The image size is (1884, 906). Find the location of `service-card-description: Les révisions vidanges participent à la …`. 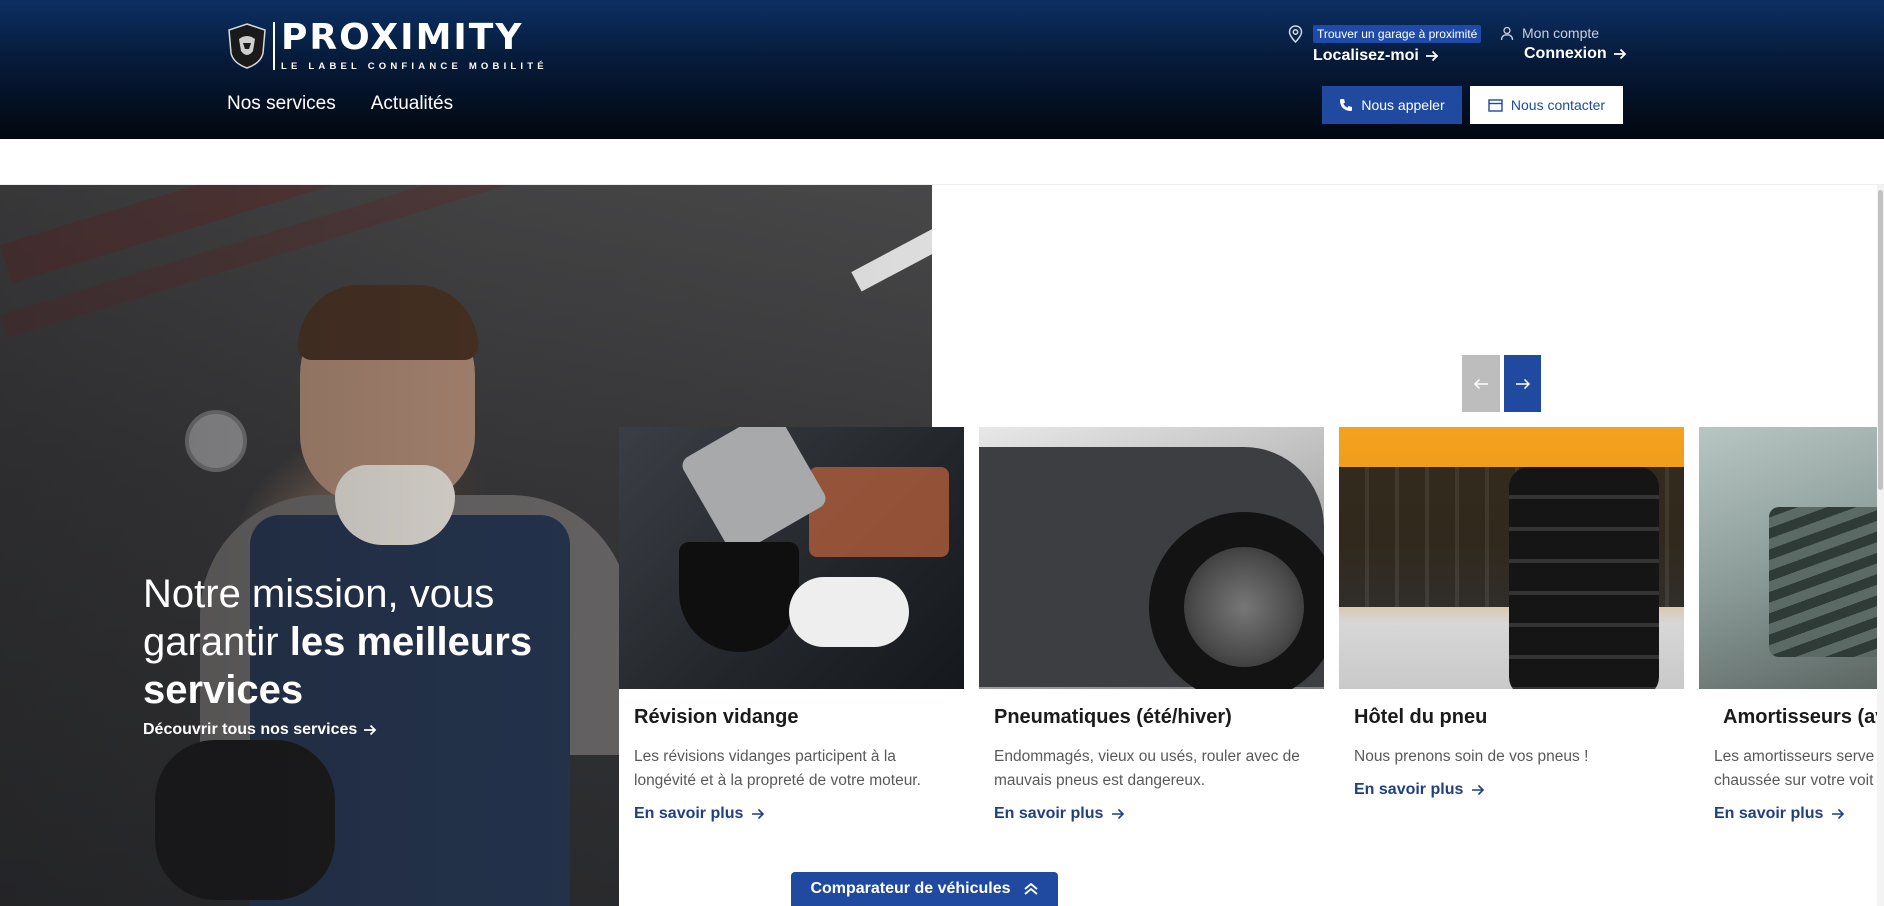

service-card-description: Les révisions vidanges participent à la … is located at coordinates (777, 768).